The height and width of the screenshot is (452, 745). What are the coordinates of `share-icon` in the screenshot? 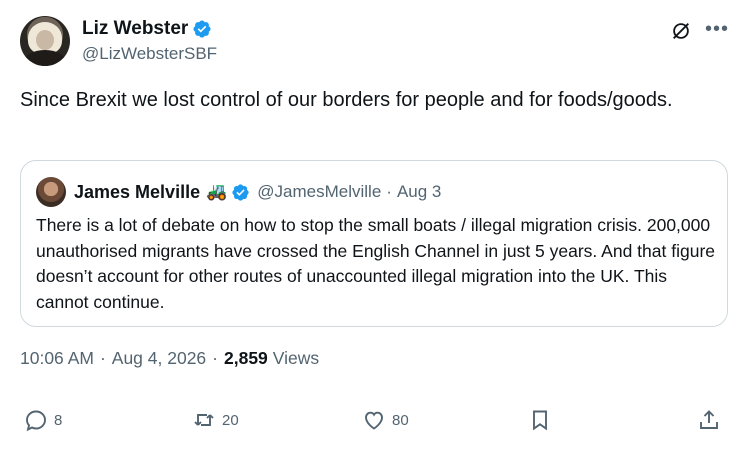 It's located at (709, 419).